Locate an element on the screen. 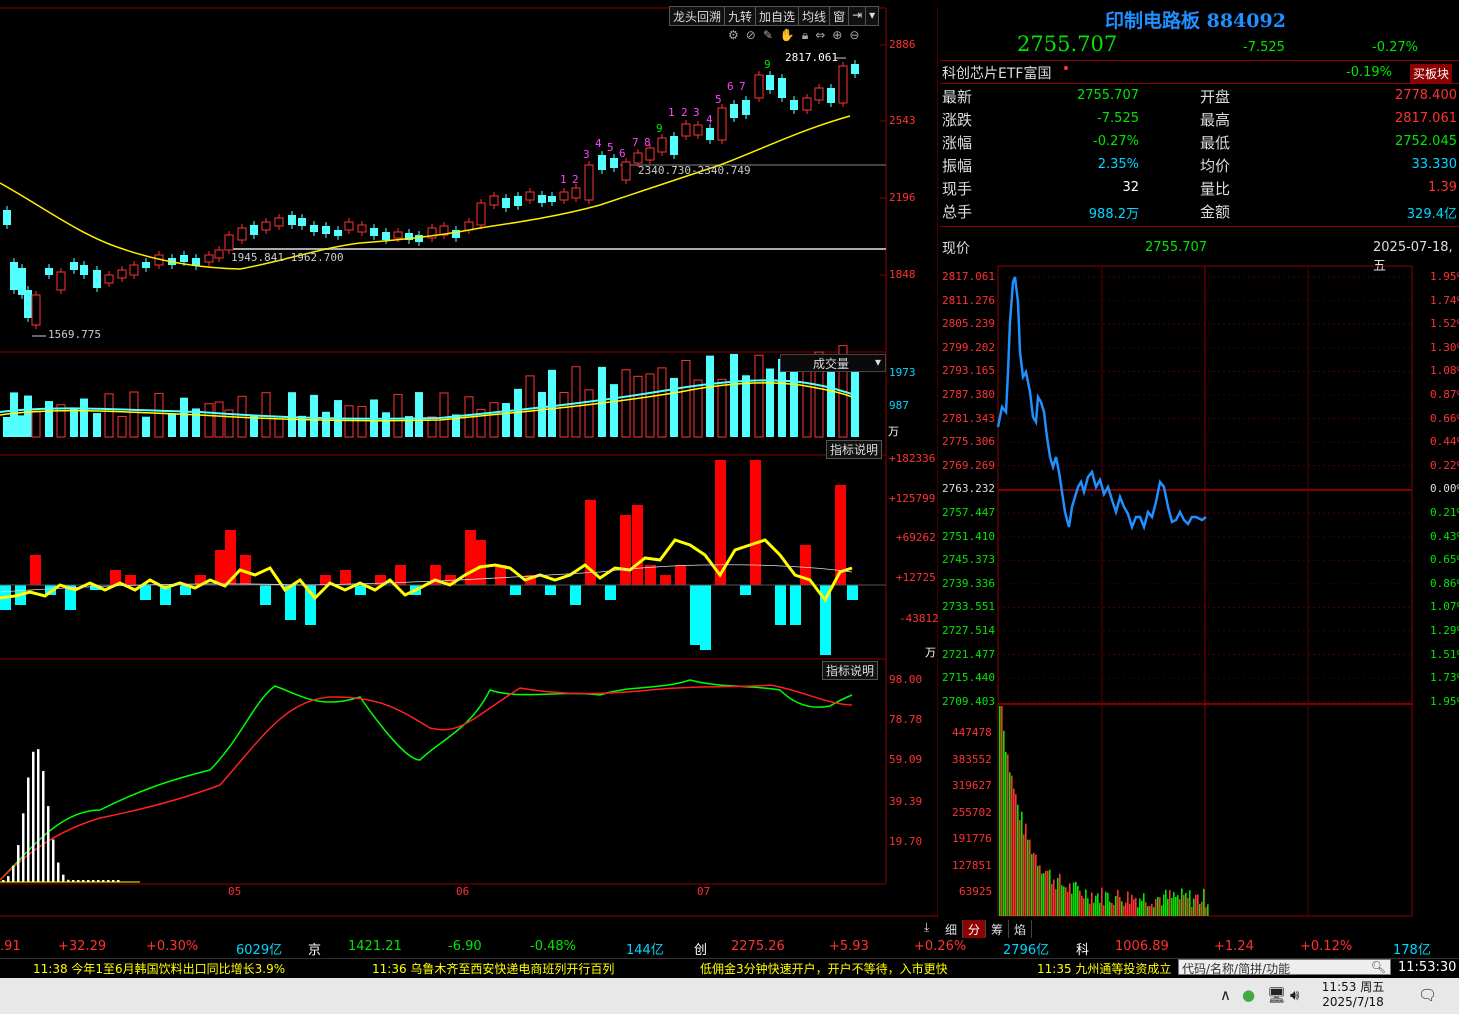 The image size is (1459, 1014). nine-turn-label: 1 is located at coordinates (563, 179).